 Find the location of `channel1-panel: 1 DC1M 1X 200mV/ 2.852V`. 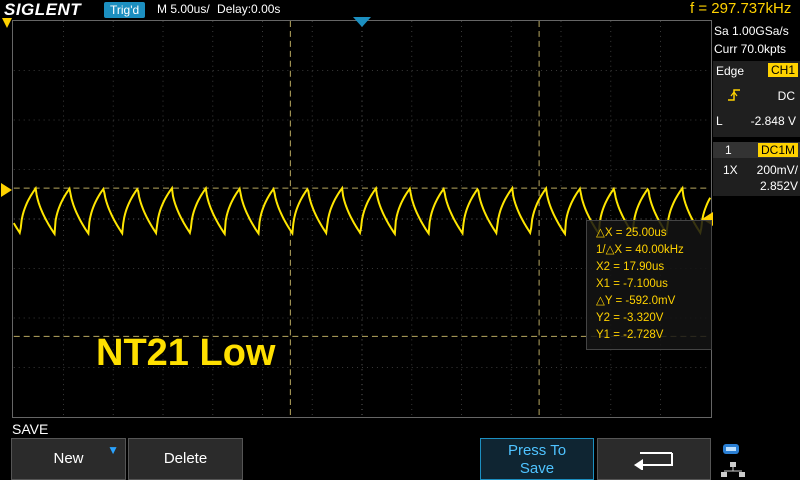

channel1-panel: 1 DC1M 1X 200mV/ 2.852V is located at coordinates (756, 169).